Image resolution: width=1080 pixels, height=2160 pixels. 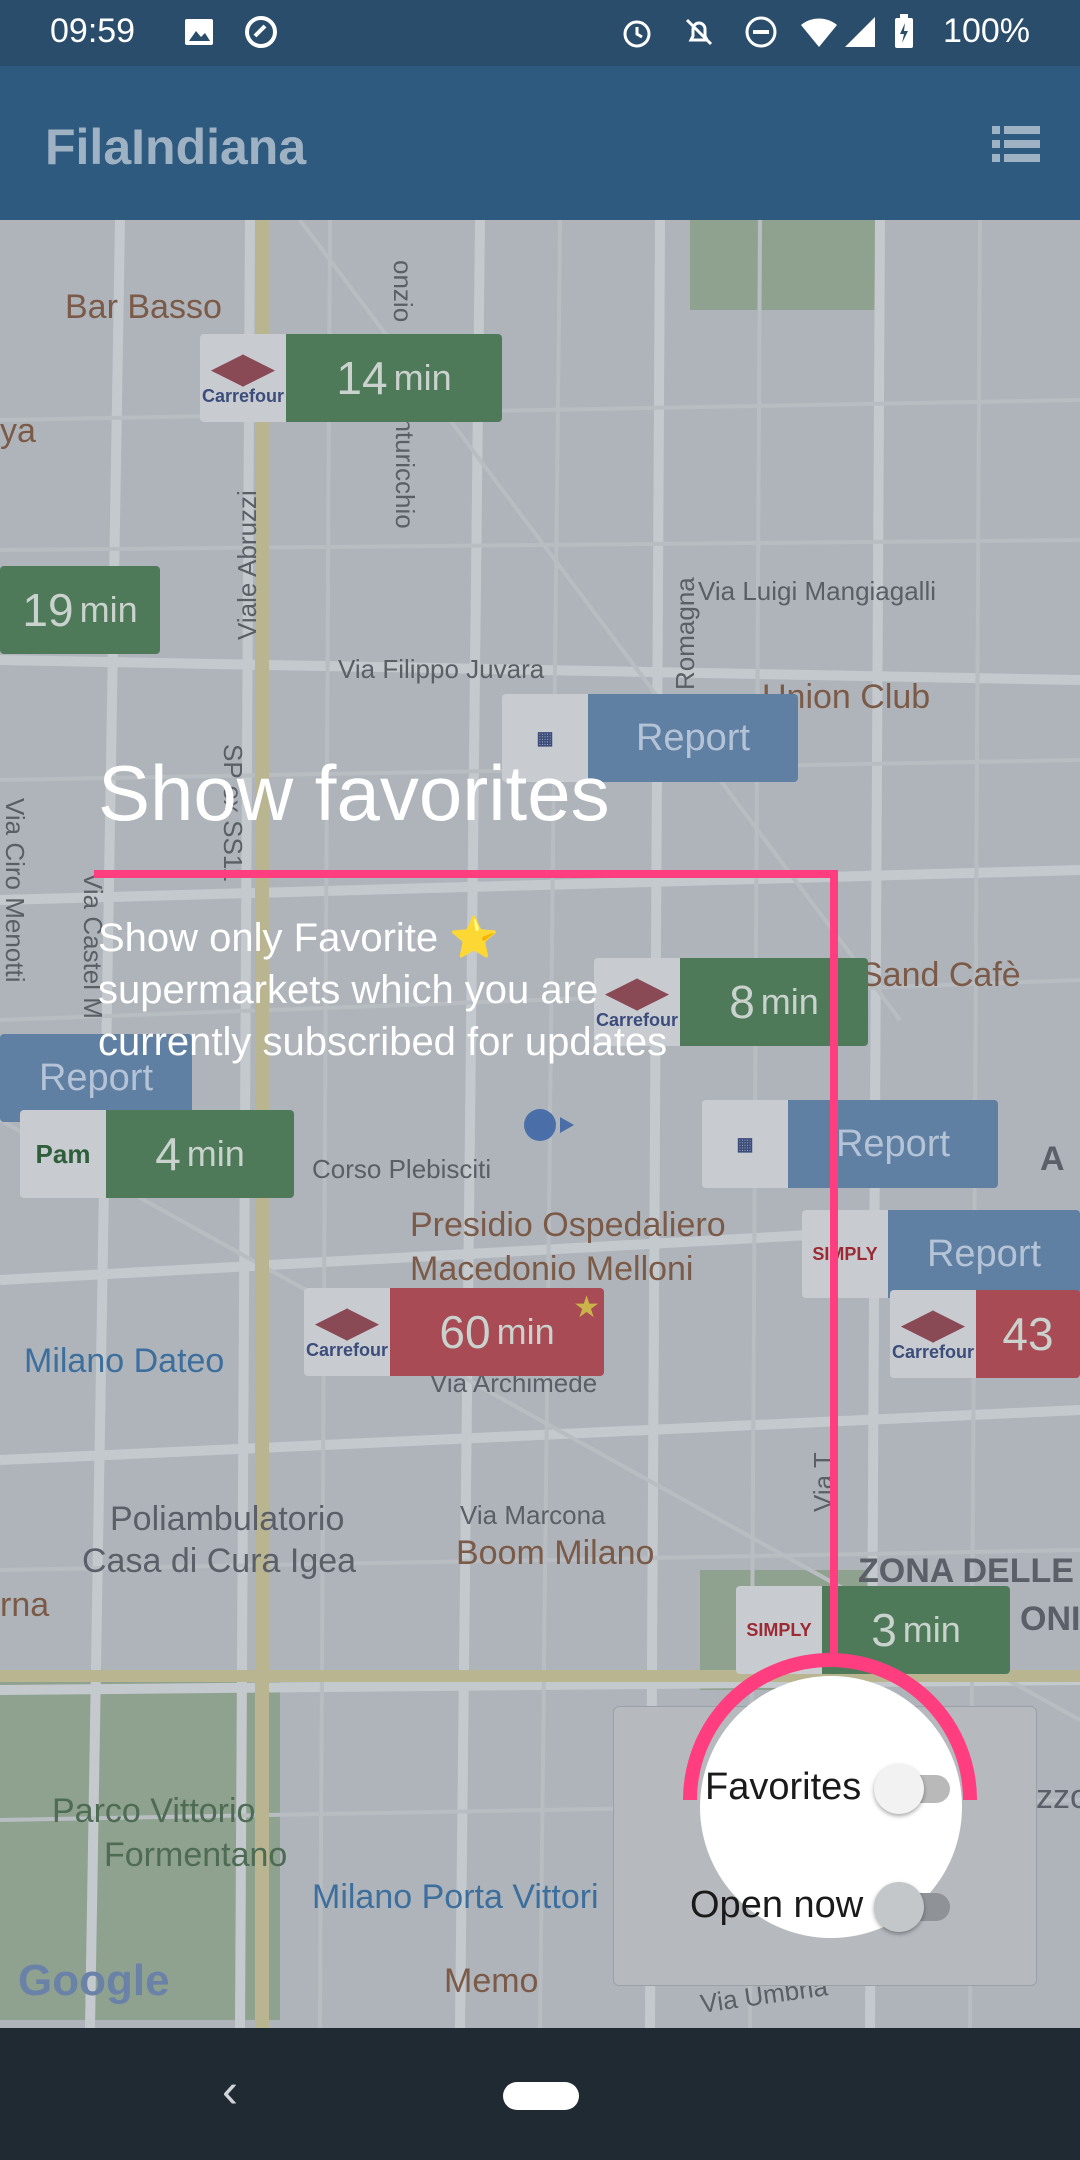 I want to click on street-plebisciti: Corso Plebisciti, so click(x=402, y=1169).